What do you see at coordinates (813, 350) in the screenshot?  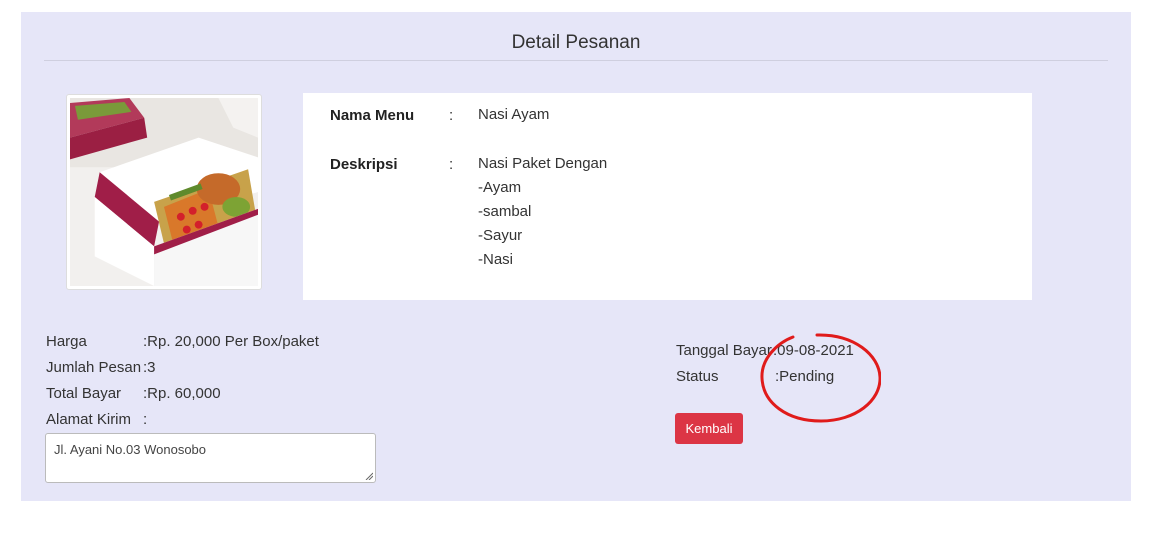 I see `tanggal-bayar-value: :09-08-2021` at bounding box center [813, 350].